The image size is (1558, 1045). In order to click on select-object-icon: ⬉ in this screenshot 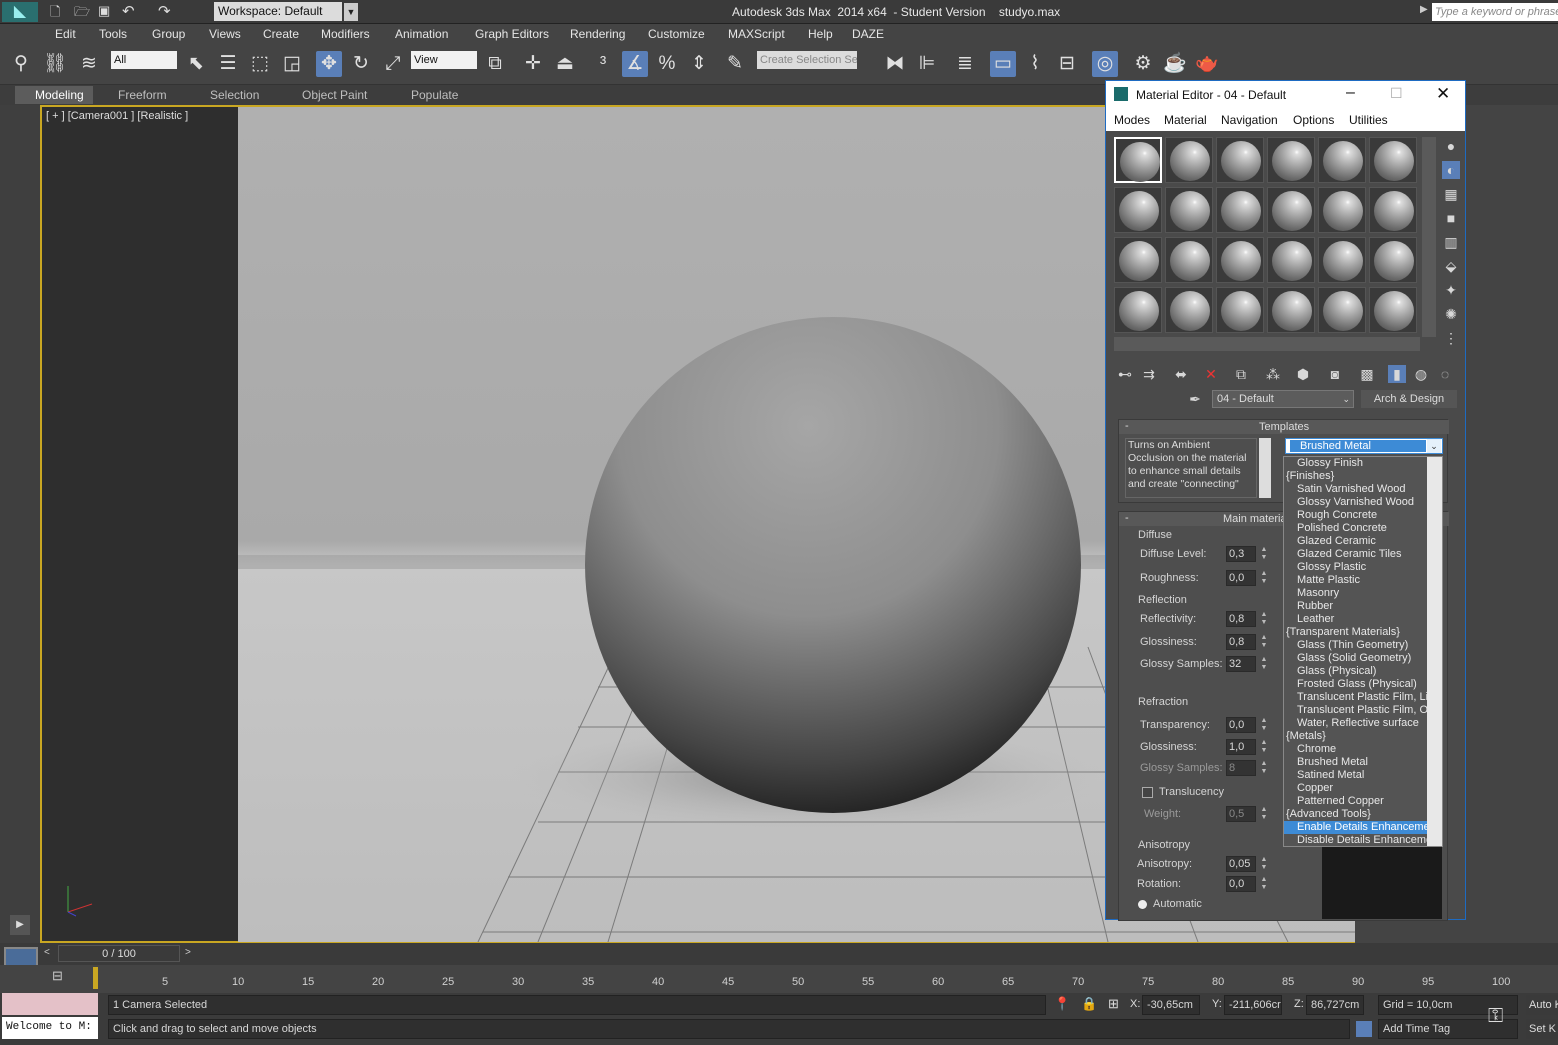, I will do `click(196, 64)`.